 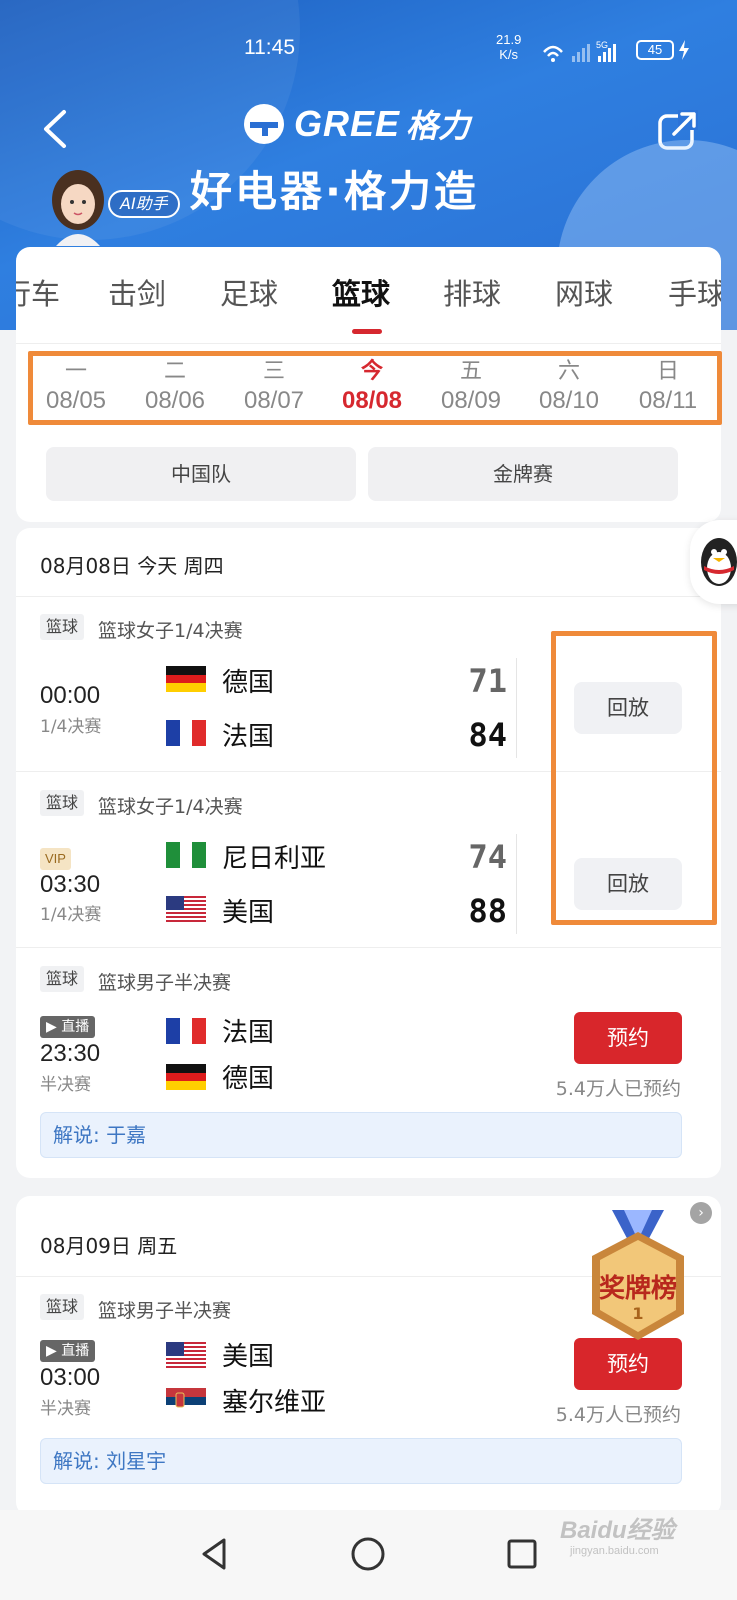 What do you see at coordinates (186, 855) in the screenshot?
I see `nigeria-flag-icon` at bounding box center [186, 855].